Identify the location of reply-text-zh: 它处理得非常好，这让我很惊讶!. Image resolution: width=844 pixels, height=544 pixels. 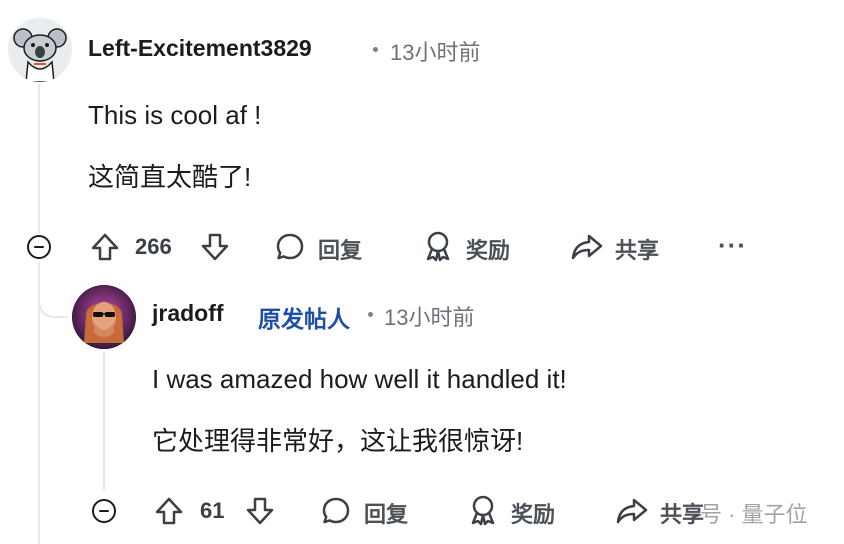
(338, 441).